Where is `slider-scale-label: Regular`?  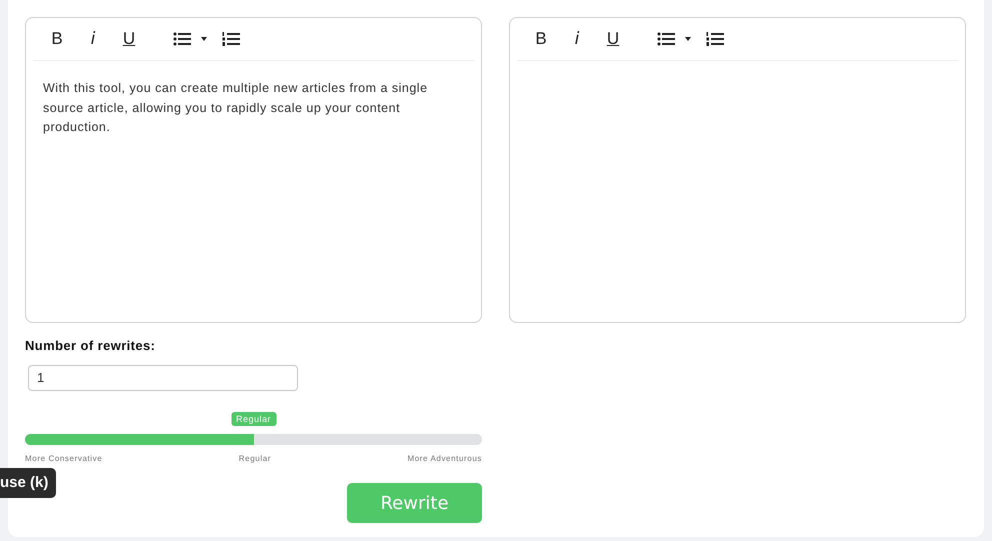 slider-scale-label: Regular is located at coordinates (255, 458).